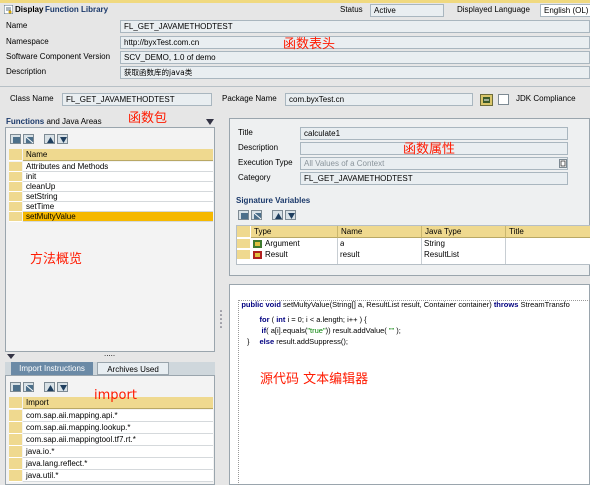  I want to click on function-list-item: setString, so click(118, 197).